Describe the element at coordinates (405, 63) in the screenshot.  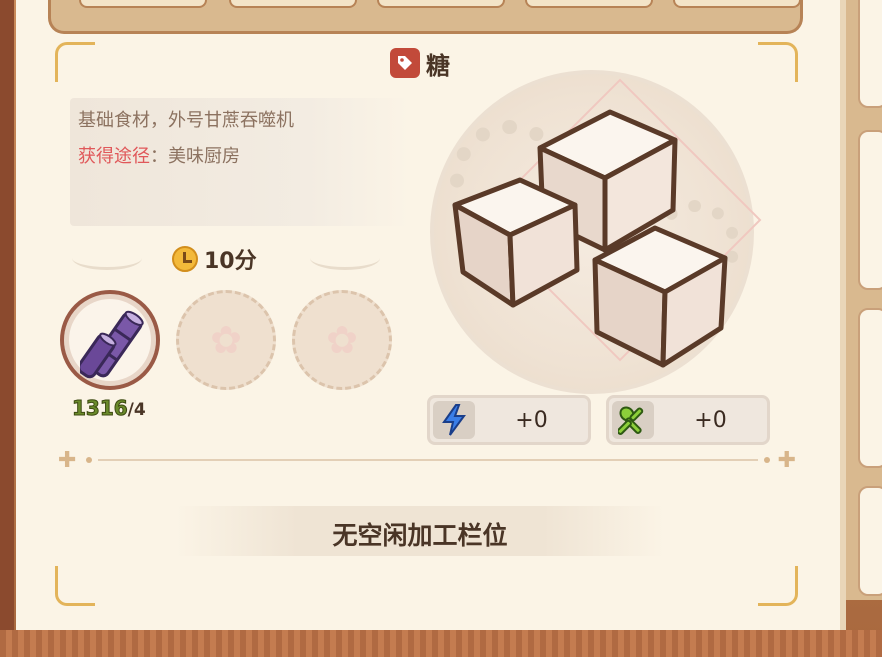
I see `tag-icon` at that location.